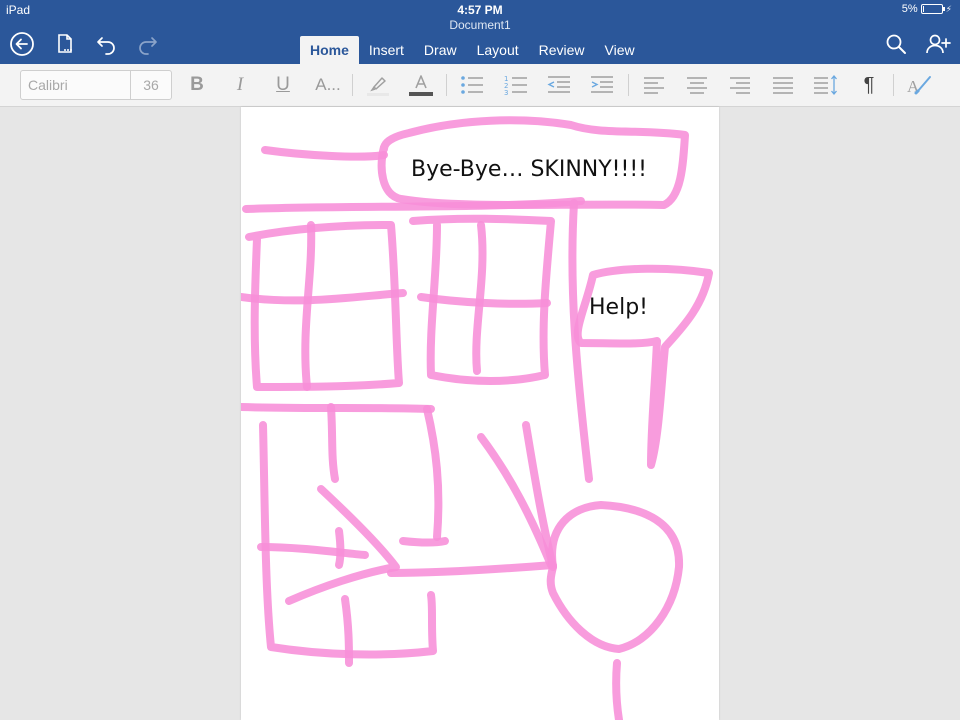 Image resolution: width=960 pixels, height=720 pixels. I want to click on status-battery: 5% ⚡, so click(927, 9).